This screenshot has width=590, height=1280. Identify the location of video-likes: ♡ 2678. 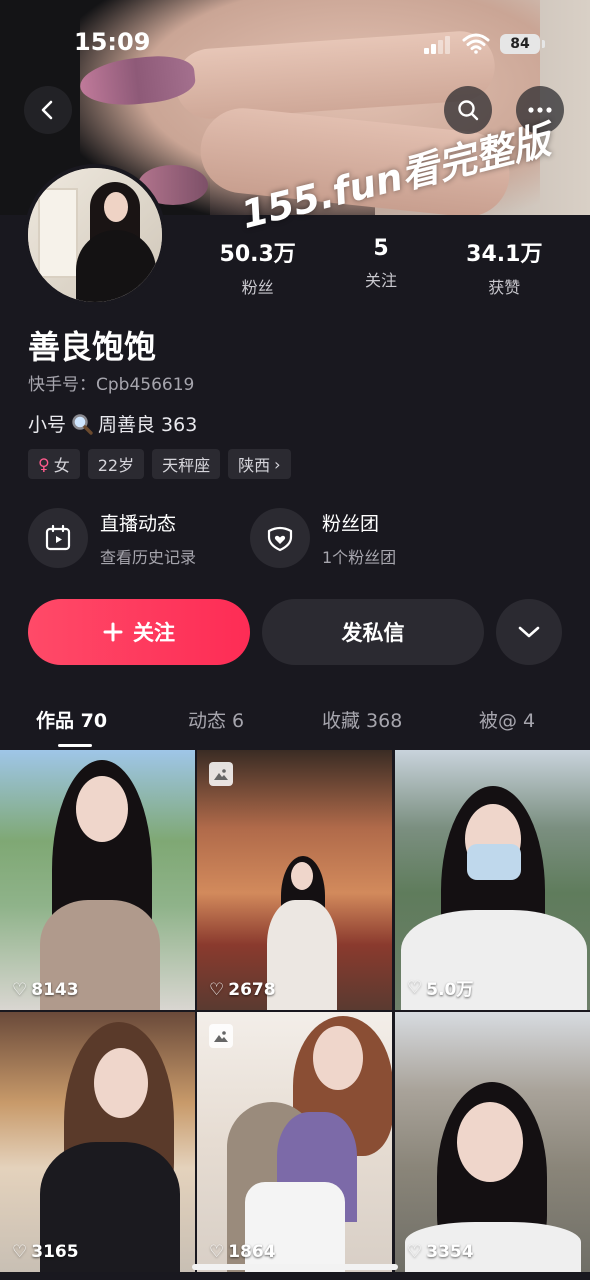
(242, 990).